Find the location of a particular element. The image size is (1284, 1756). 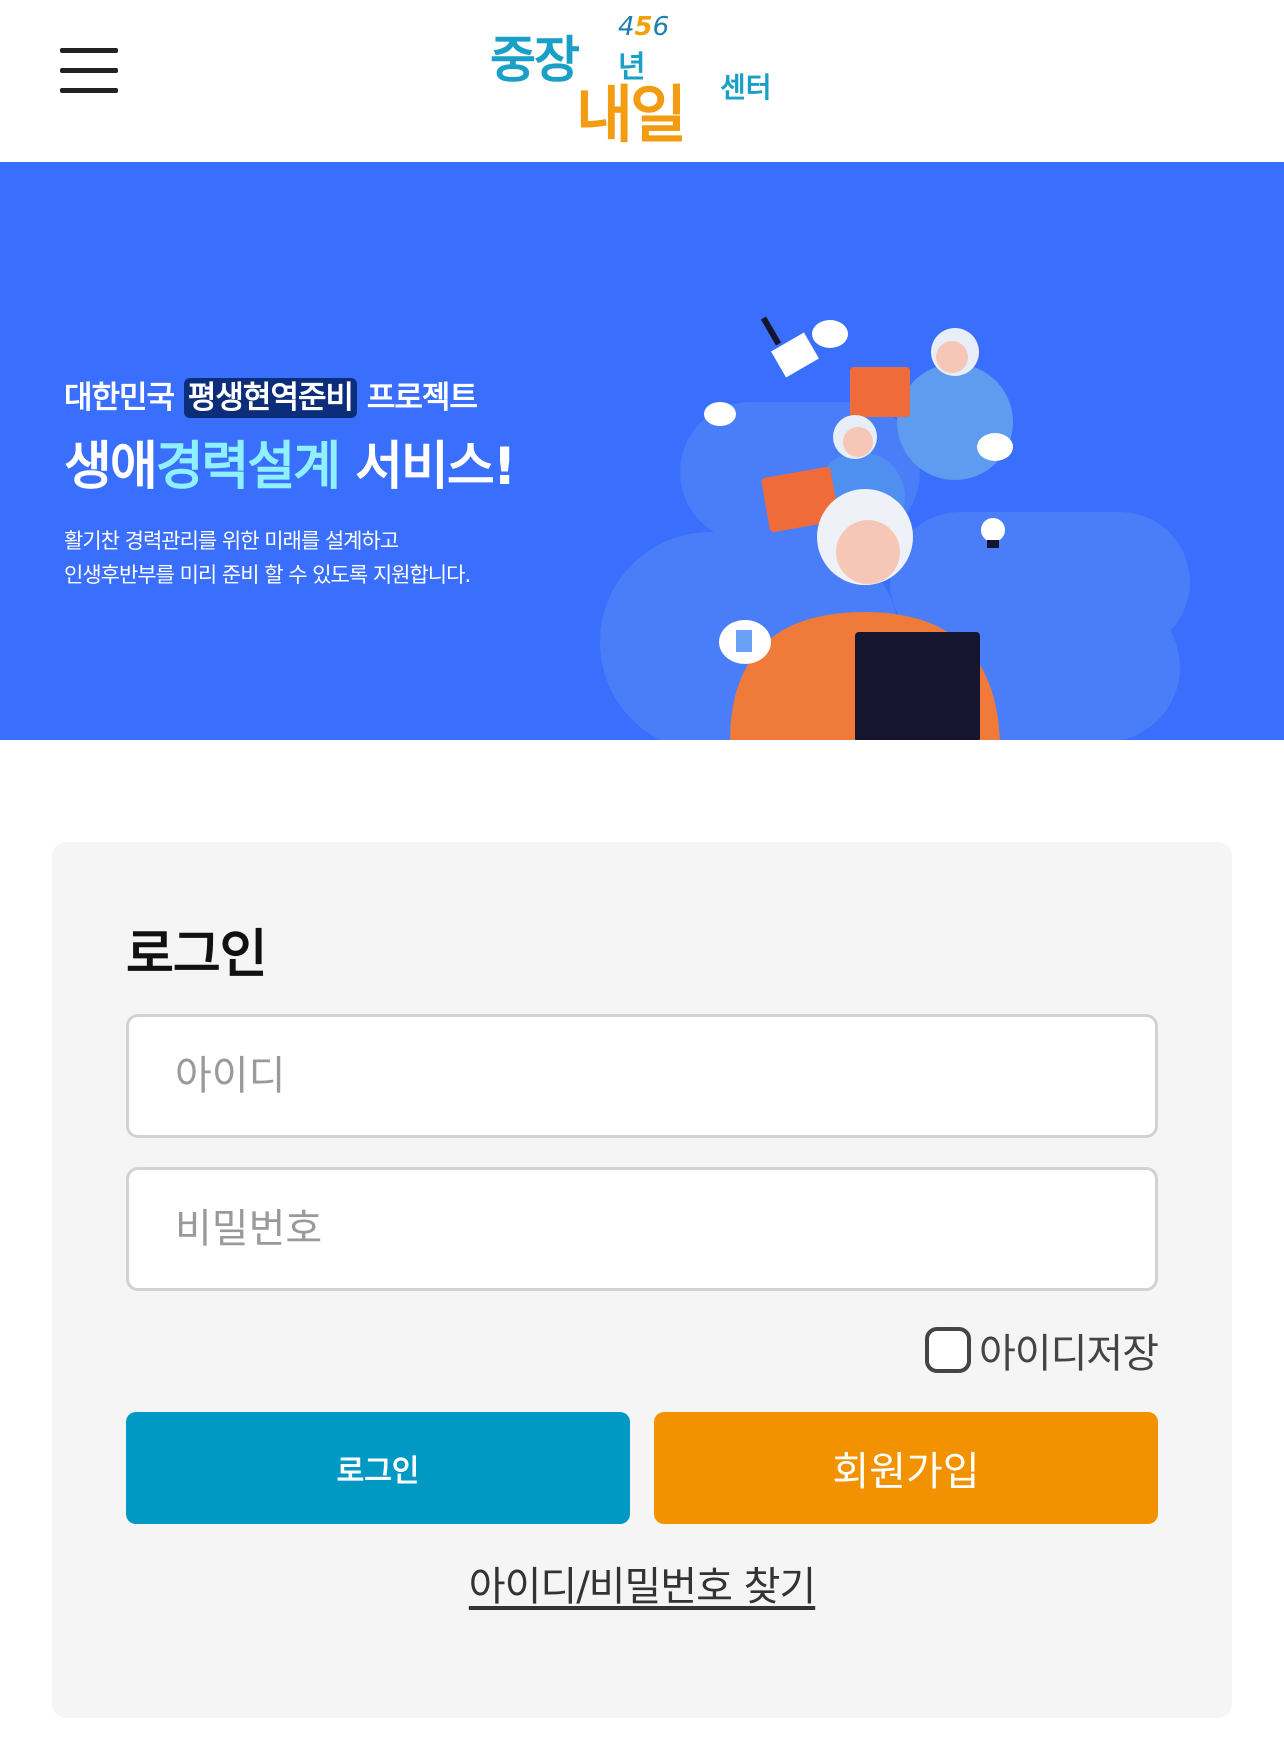

site-logo: 중장 년 456 내일 센터 is located at coordinates (645, 81).